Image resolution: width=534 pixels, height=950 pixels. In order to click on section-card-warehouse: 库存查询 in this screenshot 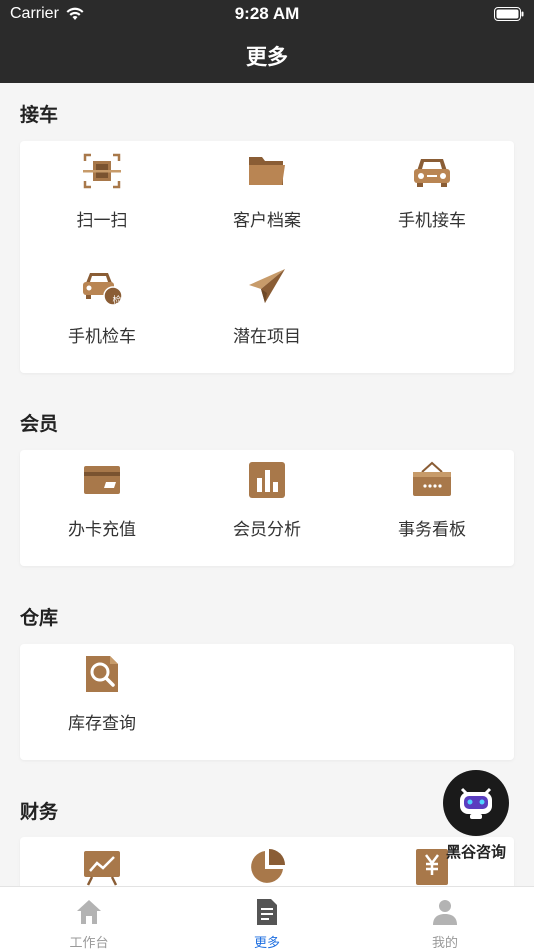, I will do `click(267, 702)`.